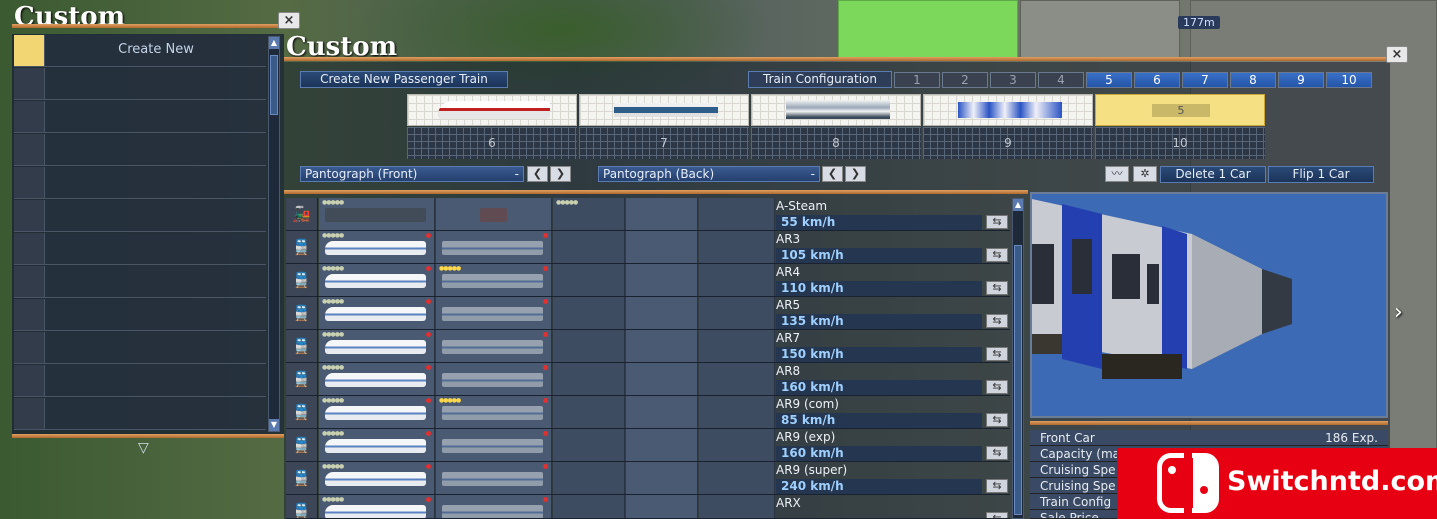 The image size is (1437, 519). Describe the element at coordinates (156, 49) in the screenshot. I see `create-new-item: Create New` at that location.